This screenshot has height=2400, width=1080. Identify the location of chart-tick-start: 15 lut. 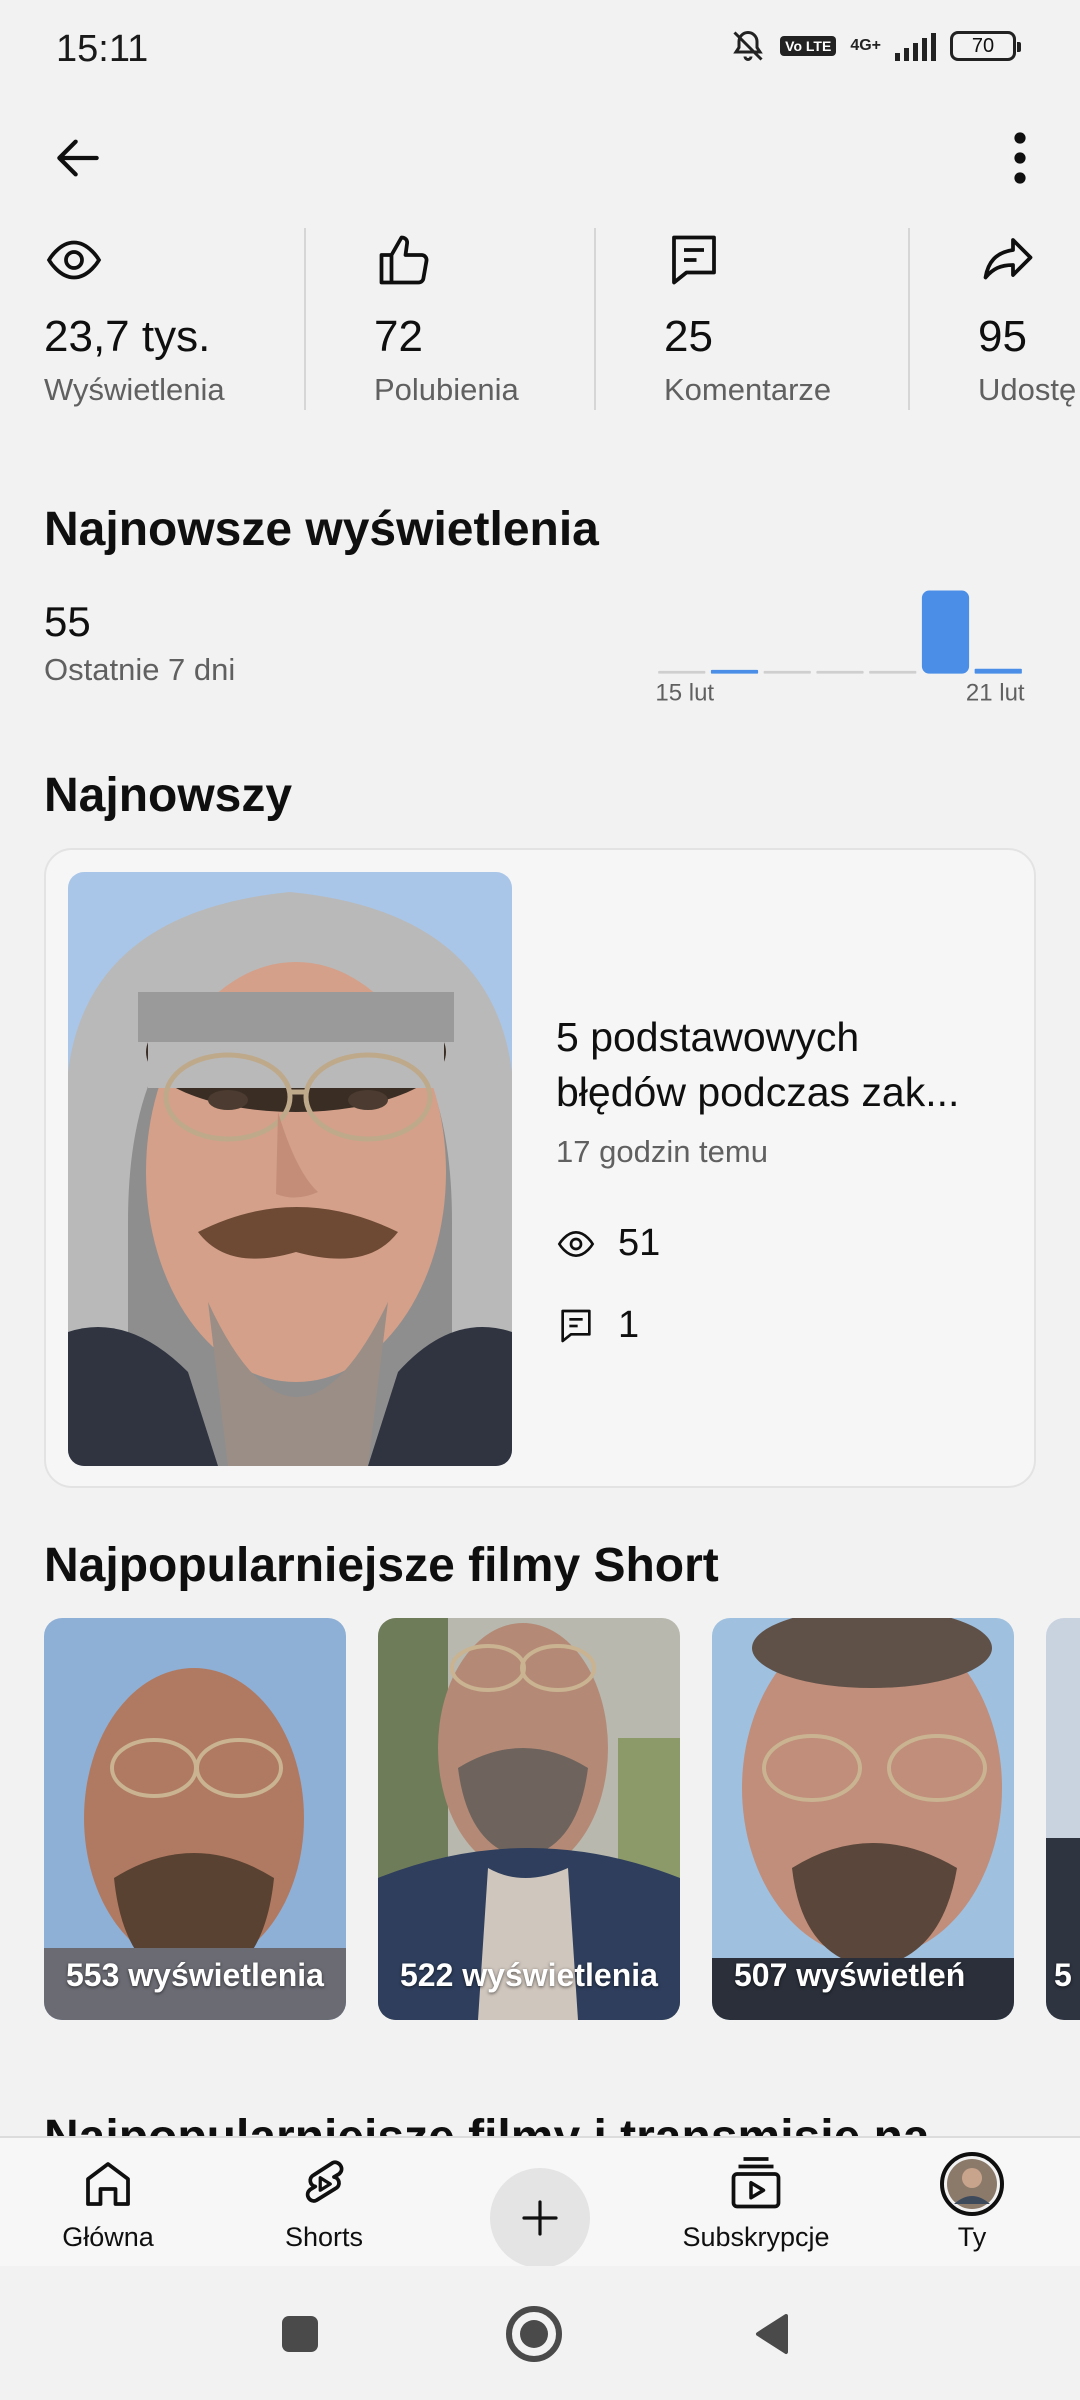
(684, 692).